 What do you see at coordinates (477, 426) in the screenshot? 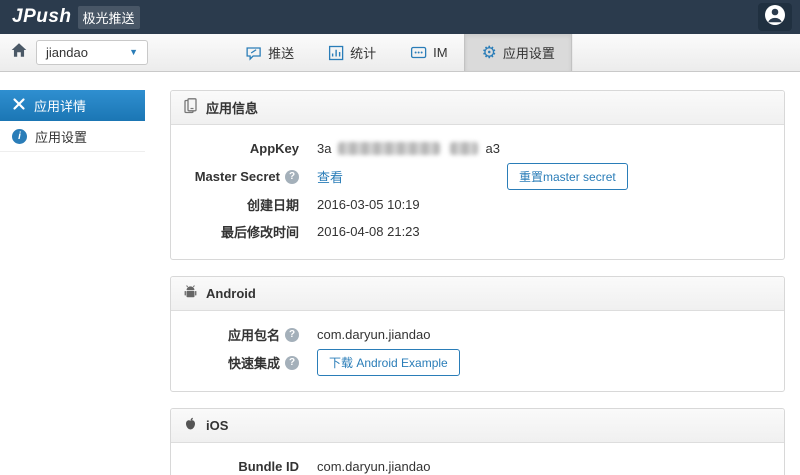
I see `ios-card-header: iOS` at bounding box center [477, 426].